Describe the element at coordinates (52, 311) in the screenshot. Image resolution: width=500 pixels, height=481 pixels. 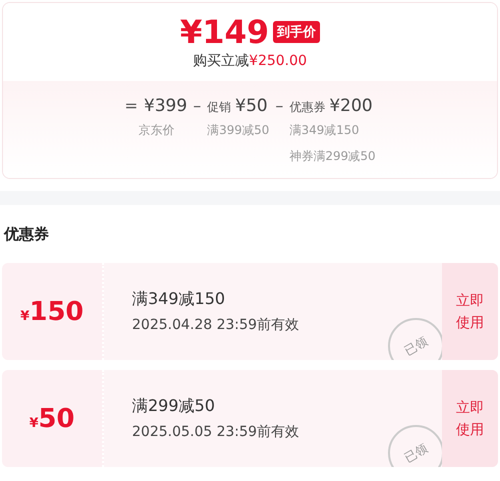
I see `coupon-value: ¥150` at that location.